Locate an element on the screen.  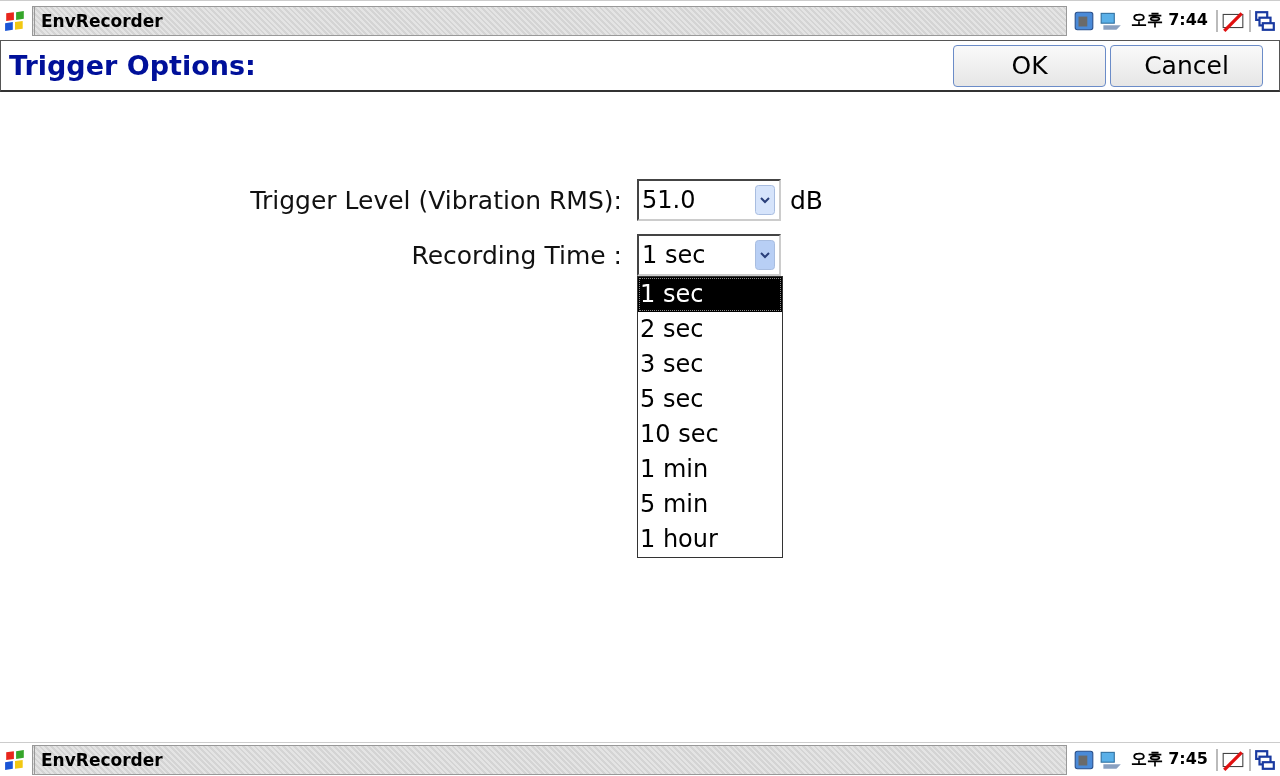
cancel-button: Cancel is located at coordinates (1186, 65).